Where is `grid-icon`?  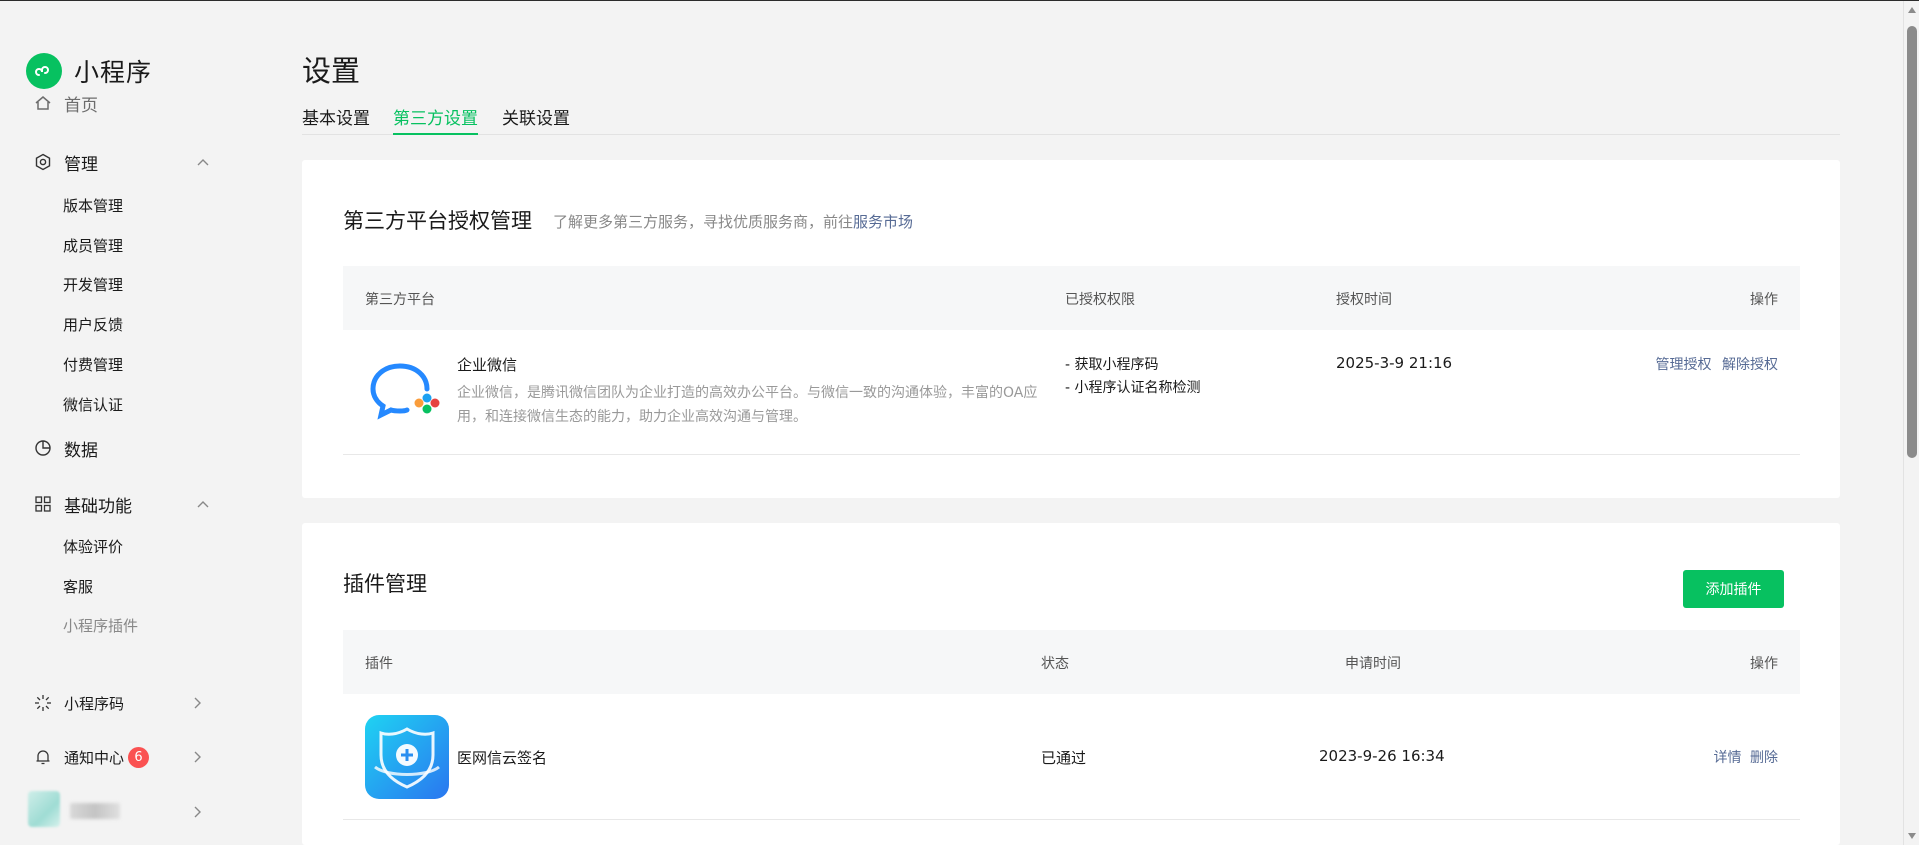
grid-icon is located at coordinates (43, 504).